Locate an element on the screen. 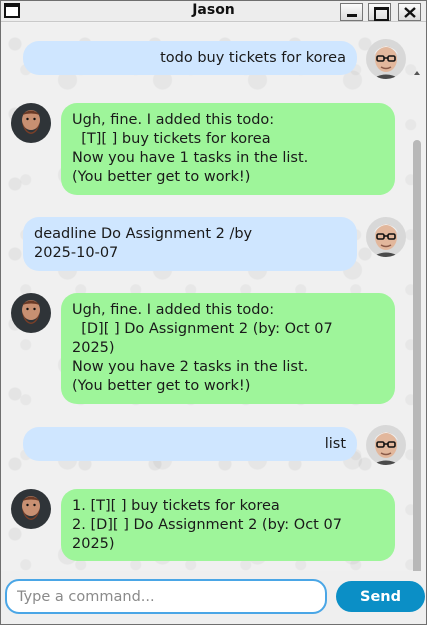 The width and height of the screenshot is (427, 625). close-button is located at coordinates (409, 12).